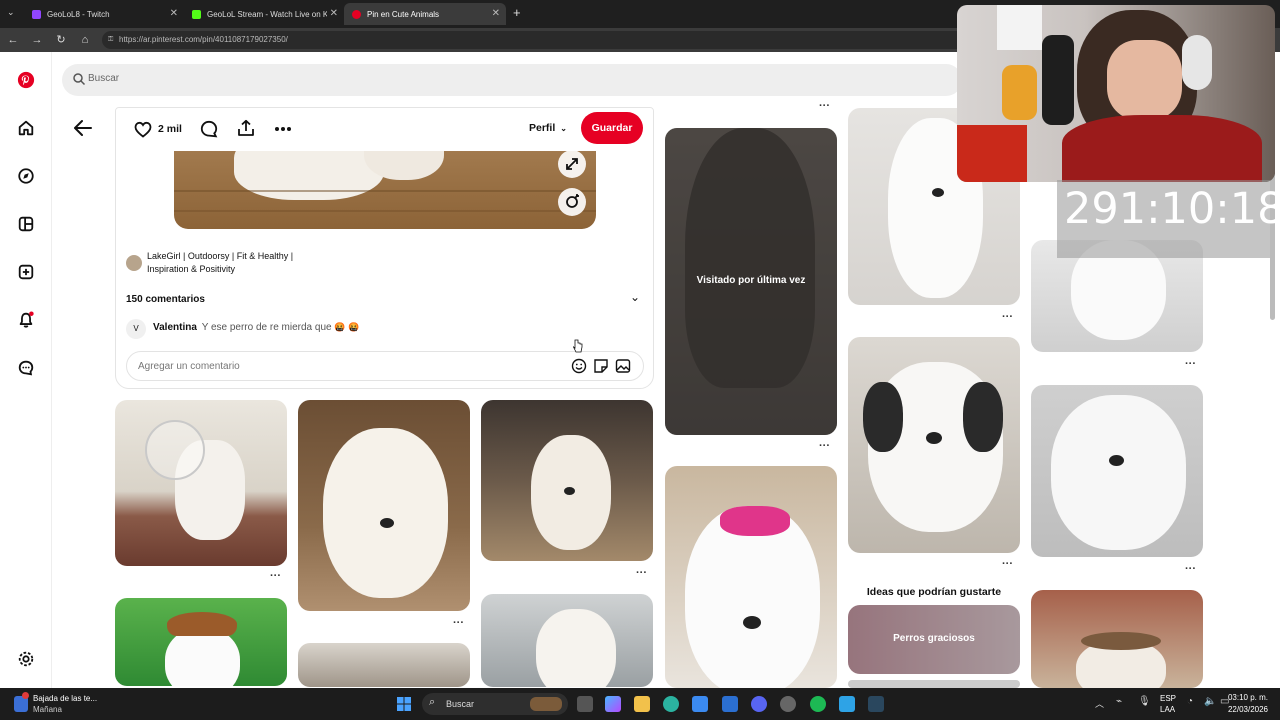 This screenshot has width=1280, height=720. What do you see at coordinates (512, 80) in the screenshot?
I see `search-input: Buscar` at bounding box center [512, 80].